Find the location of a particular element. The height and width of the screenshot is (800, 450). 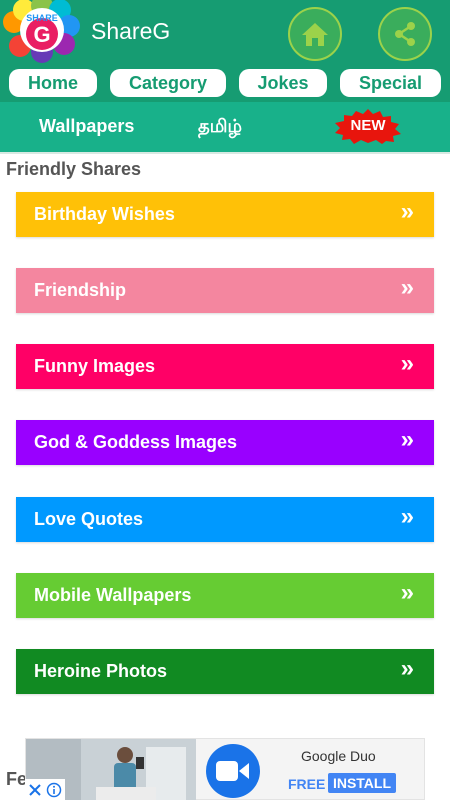

app-title: ShareG is located at coordinates (131, 31).